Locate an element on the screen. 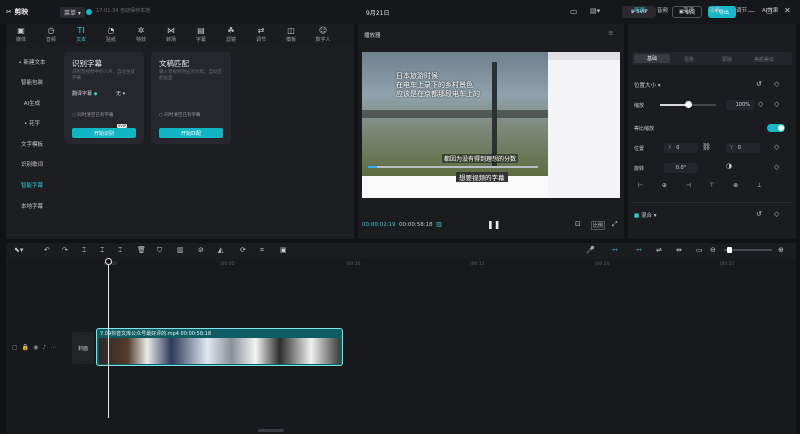 The image size is (800, 434). fullscreen-icon: ⤢ is located at coordinates (615, 224).